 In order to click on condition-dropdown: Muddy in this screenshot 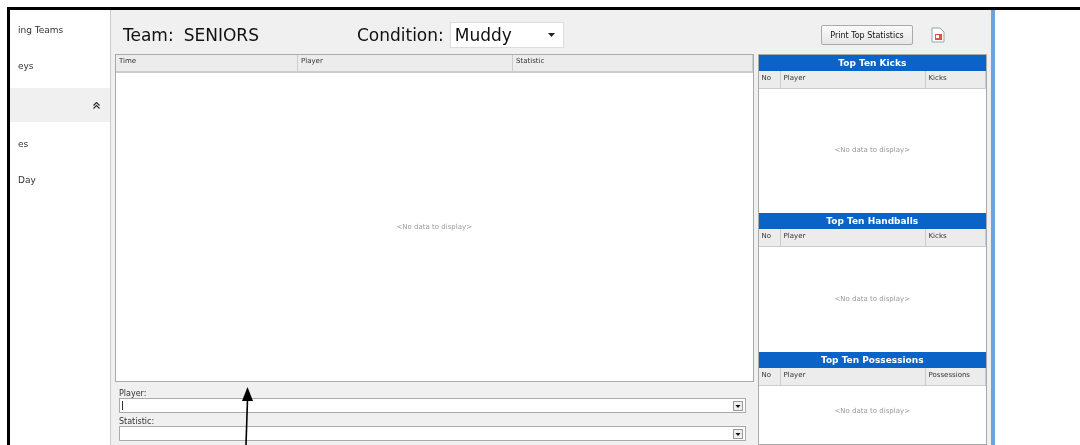, I will do `click(506, 35)`.